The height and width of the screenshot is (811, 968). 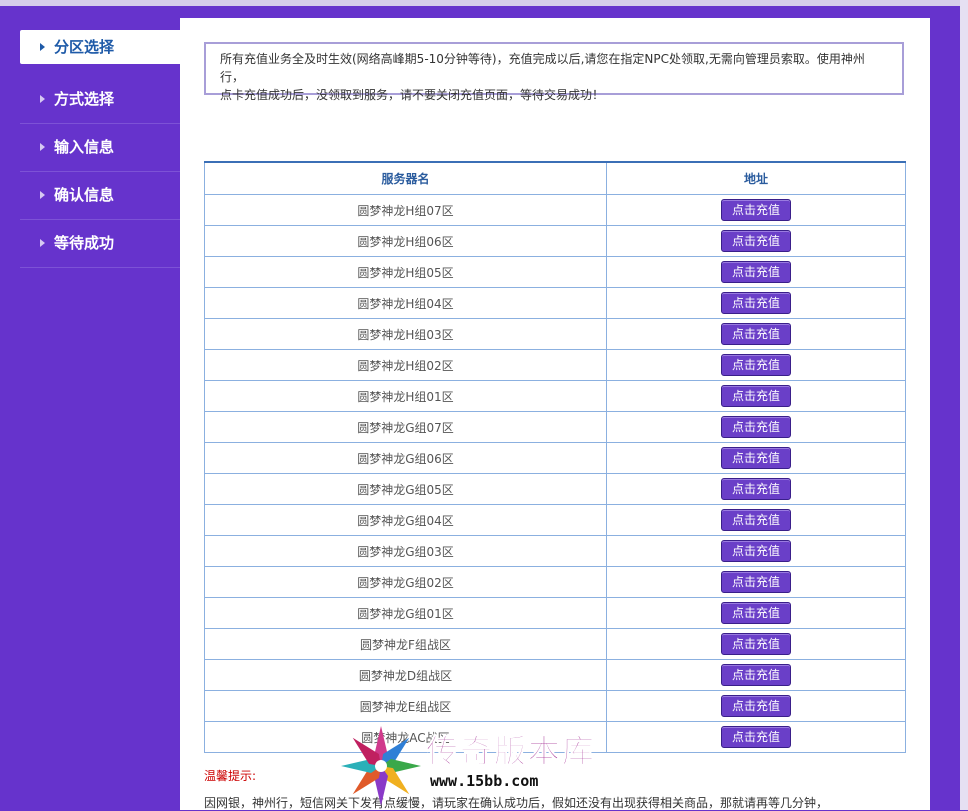 What do you see at coordinates (405, 675) in the screenshot?
I see `server-name-cell: 圆梦神龙D组战区` at bounding box center [405, 675].